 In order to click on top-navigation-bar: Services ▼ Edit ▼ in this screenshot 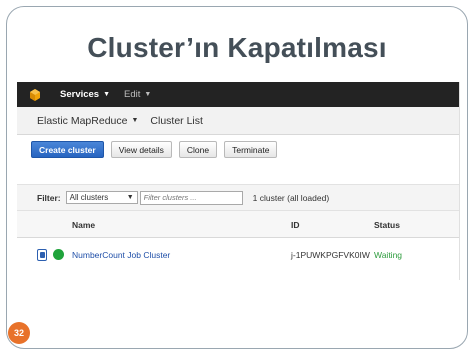, I will do `click(238, 94)`.